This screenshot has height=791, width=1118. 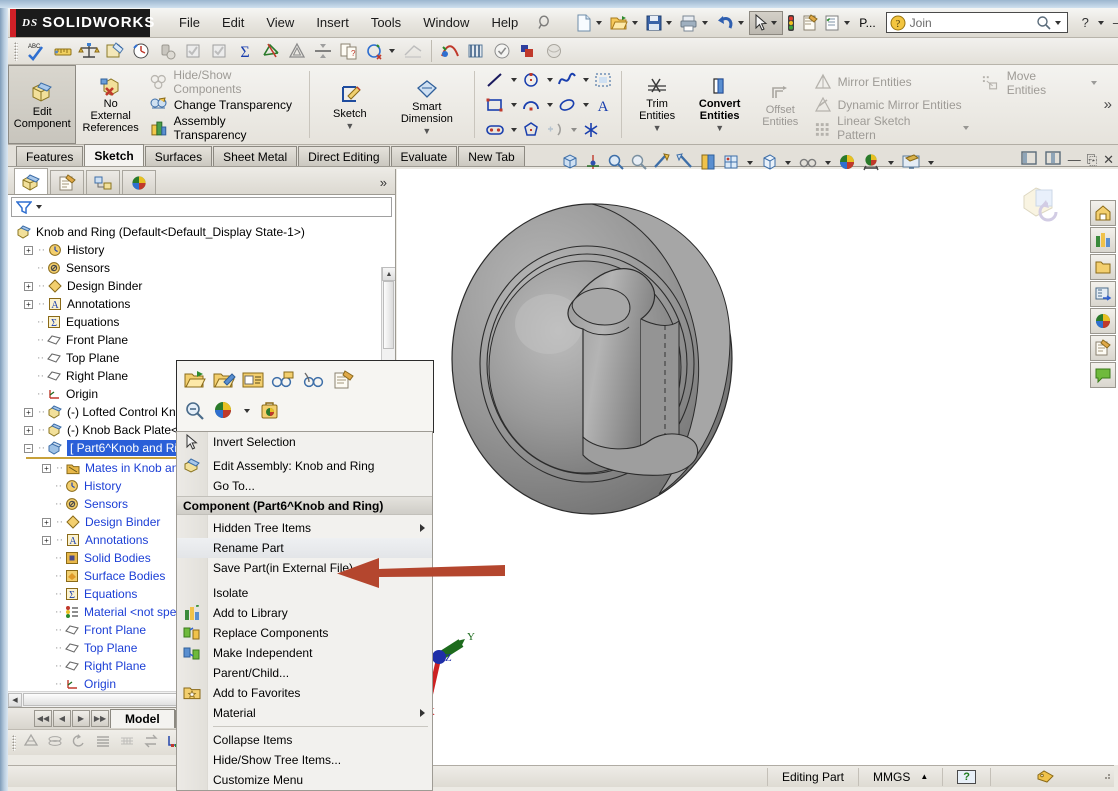 What do you see at coordinates (603, 80) in the screenshot?
I see `select-region-icon` at bounding box center [603, 80].